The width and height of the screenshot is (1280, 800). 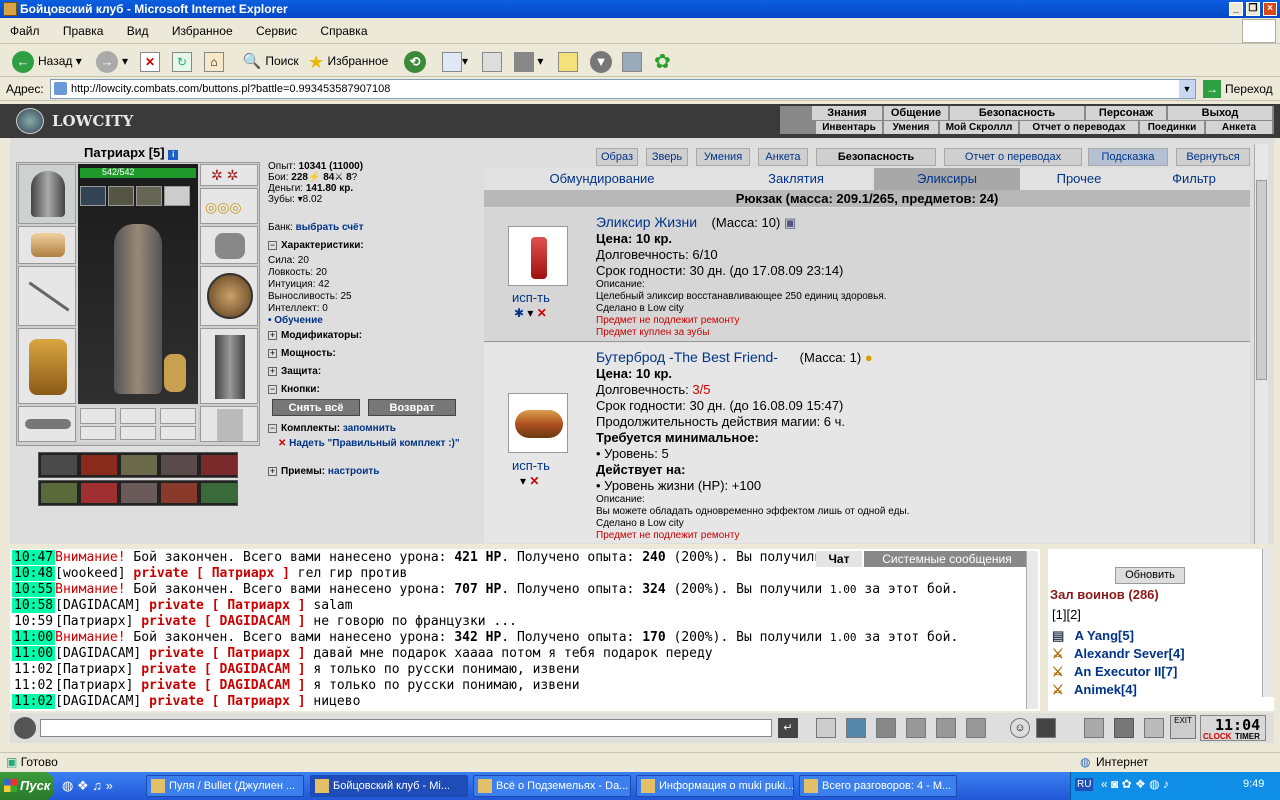 I want to click on messenger-button: ▼, so click(x=603, y=61).